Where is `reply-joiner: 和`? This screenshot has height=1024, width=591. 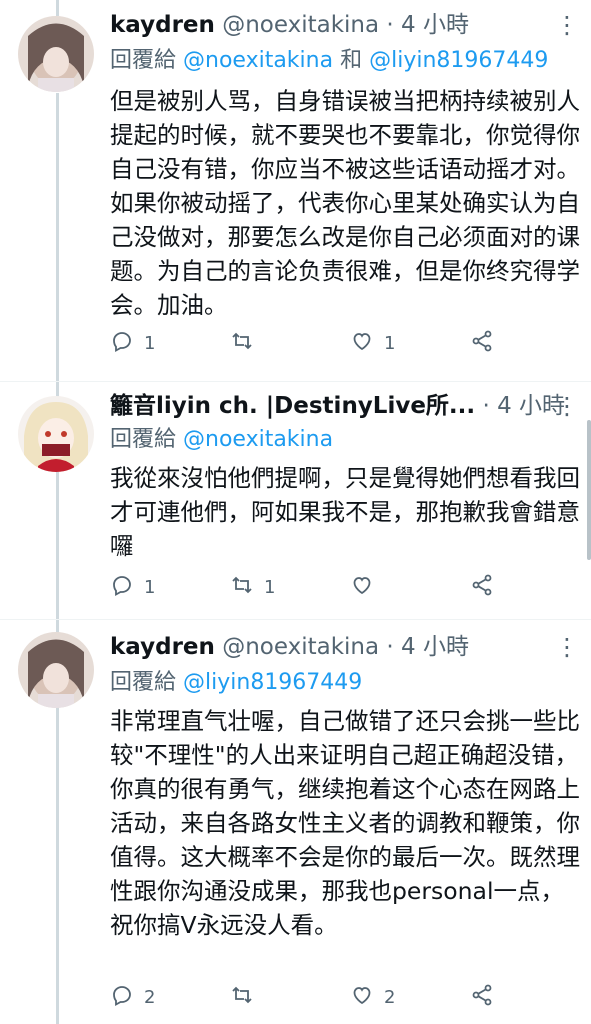 reply-joiner: 和 is located at coordinates (351, 60).